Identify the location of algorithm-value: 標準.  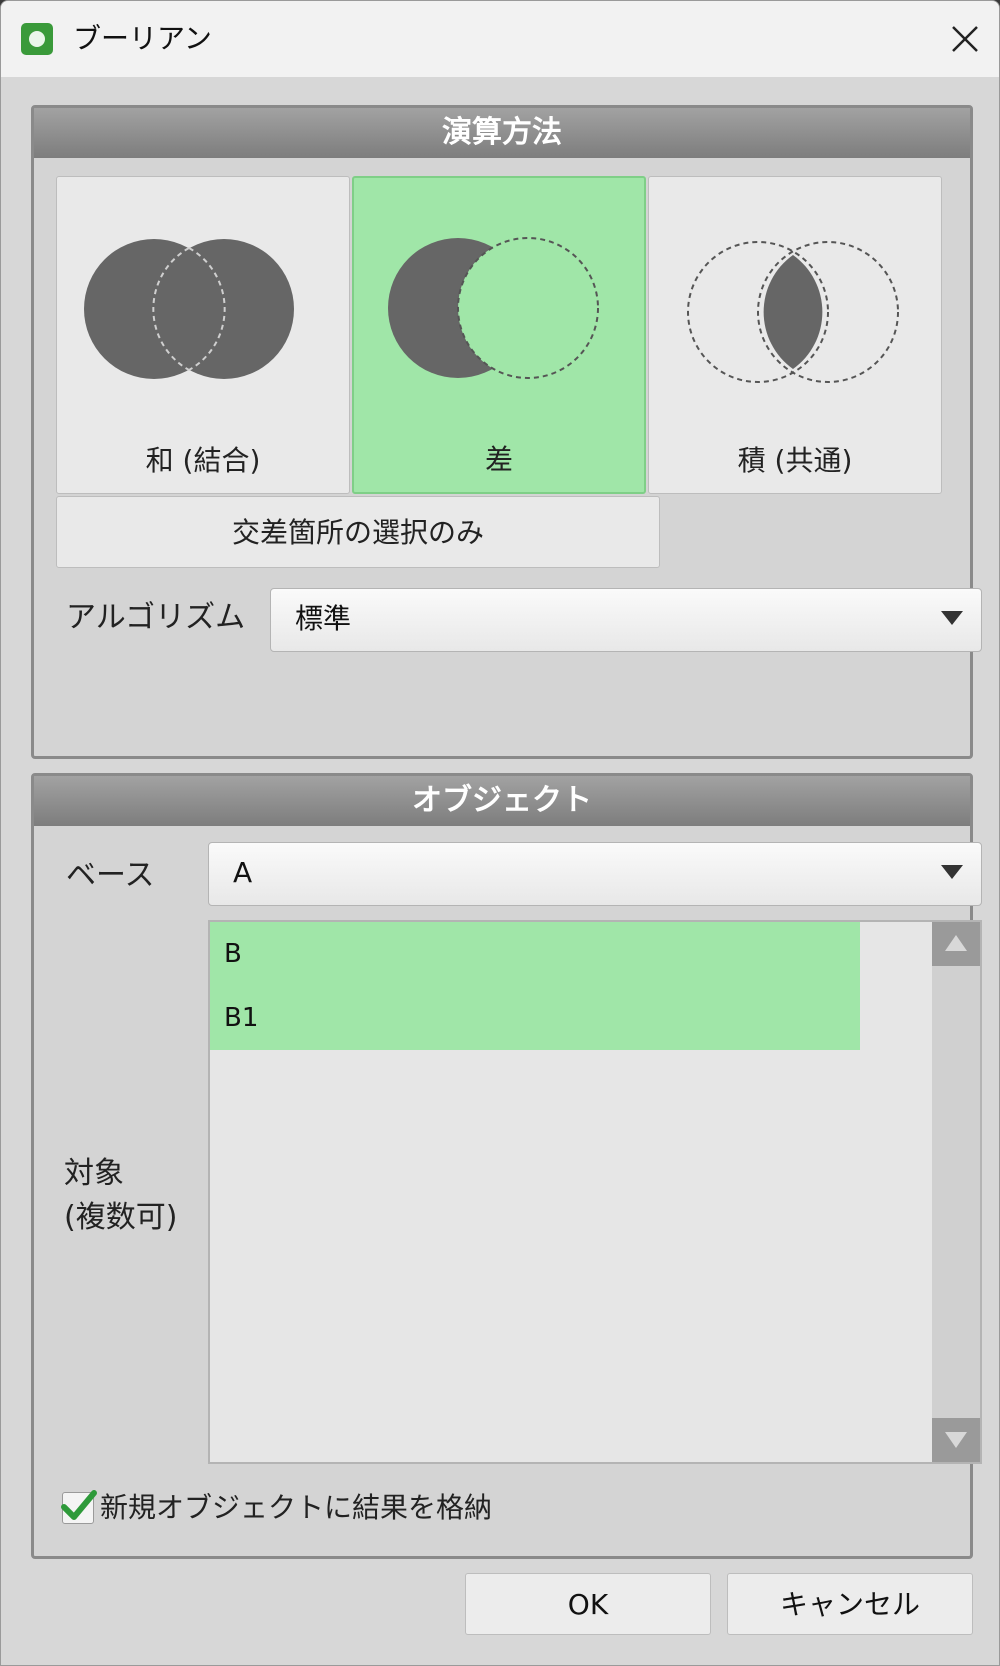
(323, 618).